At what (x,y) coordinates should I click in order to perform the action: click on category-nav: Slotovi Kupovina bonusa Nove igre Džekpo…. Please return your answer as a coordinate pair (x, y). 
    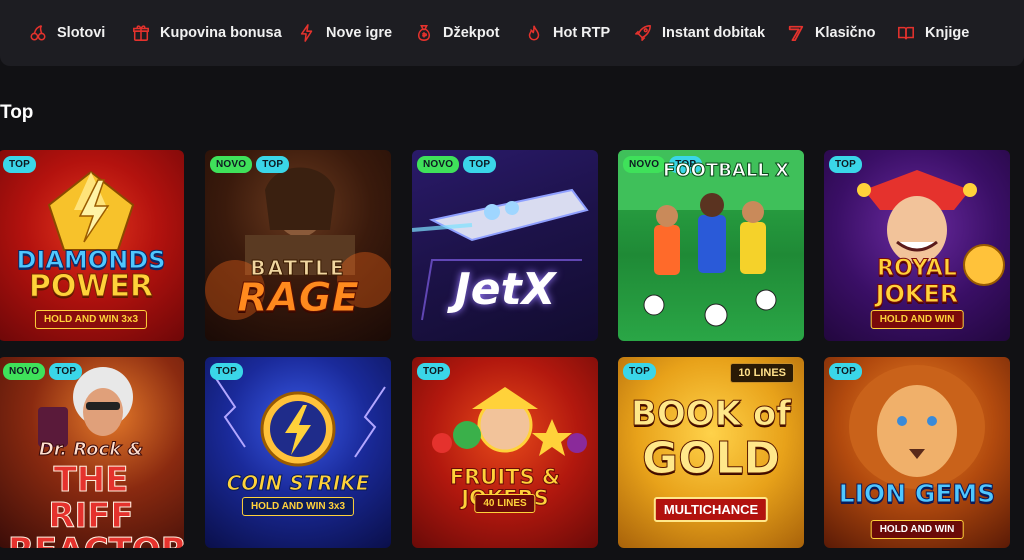
    Looking at the image, I should click on (512, 33).